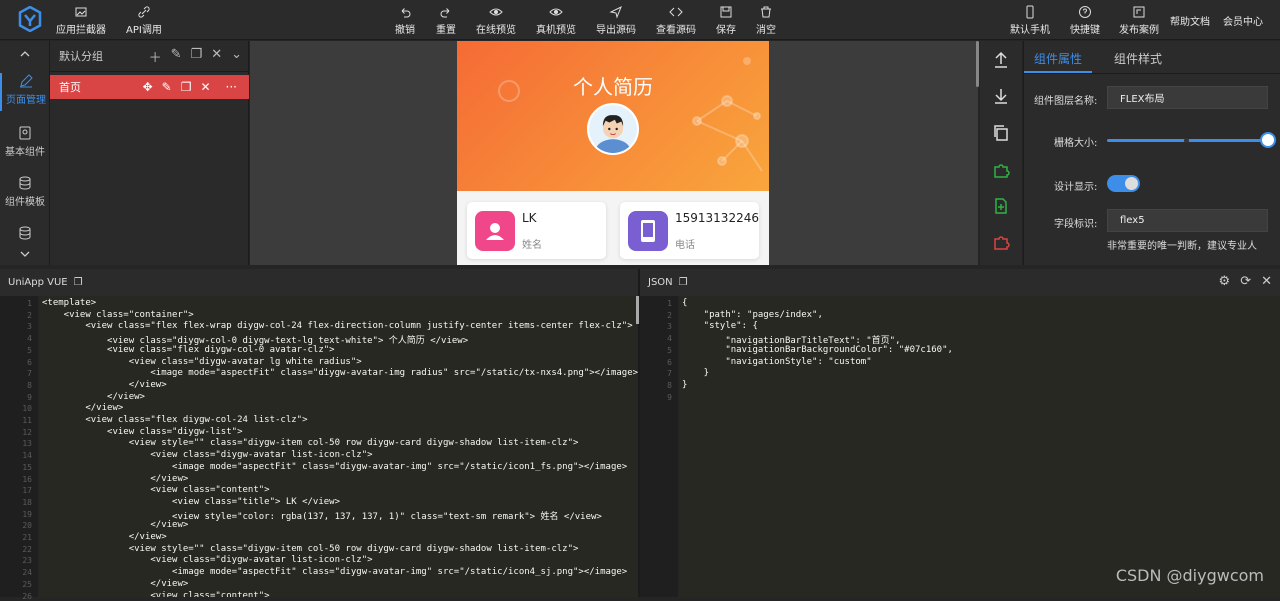  I want to click on chevron-down-icon, so click(25, 254).